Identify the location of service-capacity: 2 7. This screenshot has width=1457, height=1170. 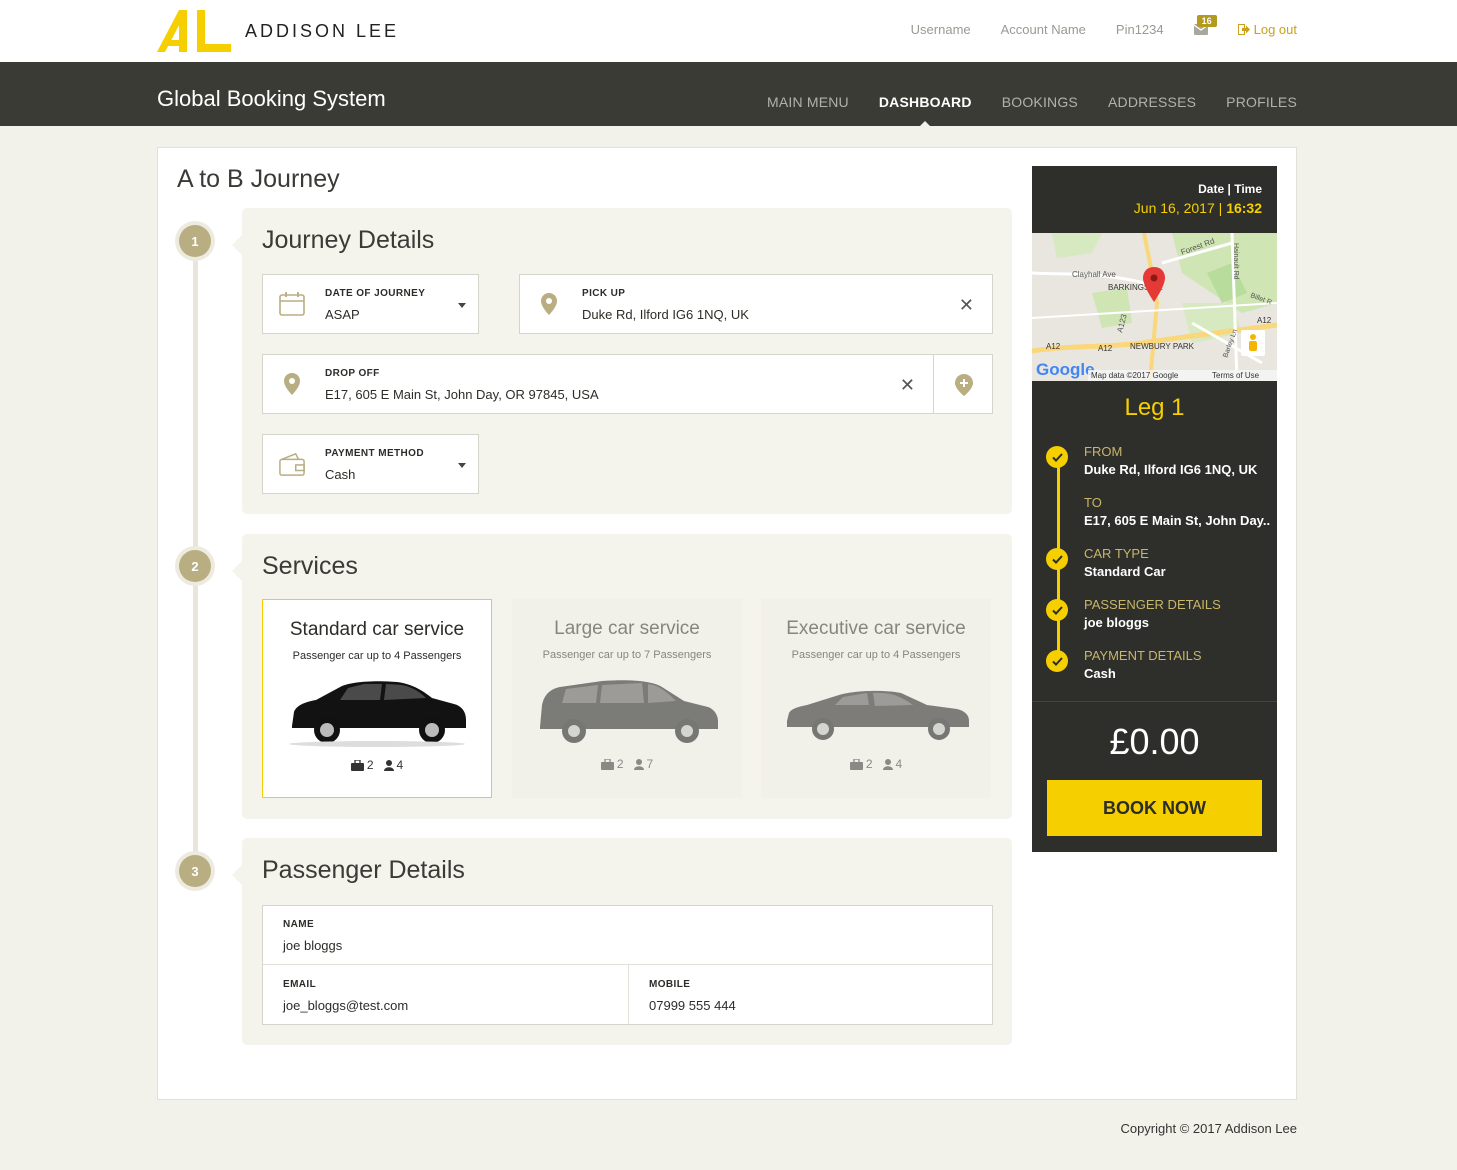
(627, 764).